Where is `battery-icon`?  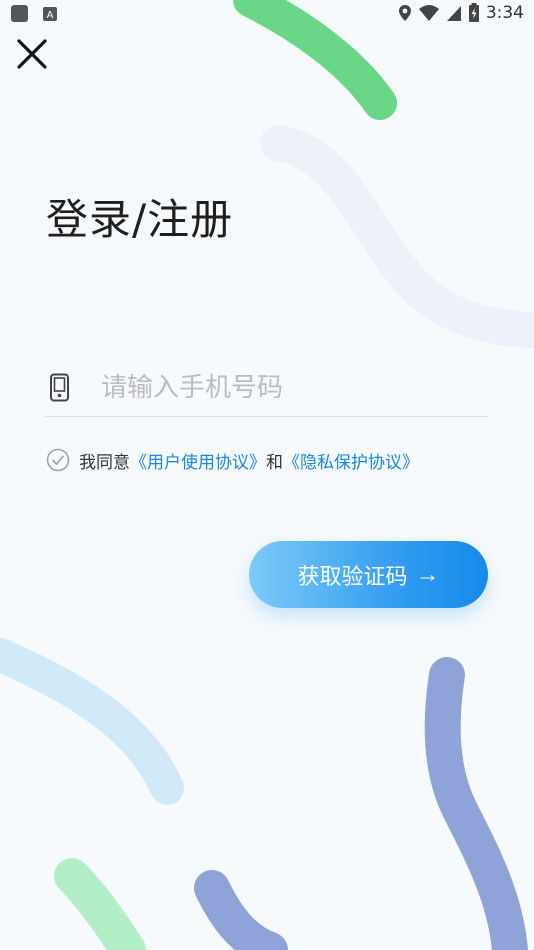
battery-icon is located at coordinates (473, 12).